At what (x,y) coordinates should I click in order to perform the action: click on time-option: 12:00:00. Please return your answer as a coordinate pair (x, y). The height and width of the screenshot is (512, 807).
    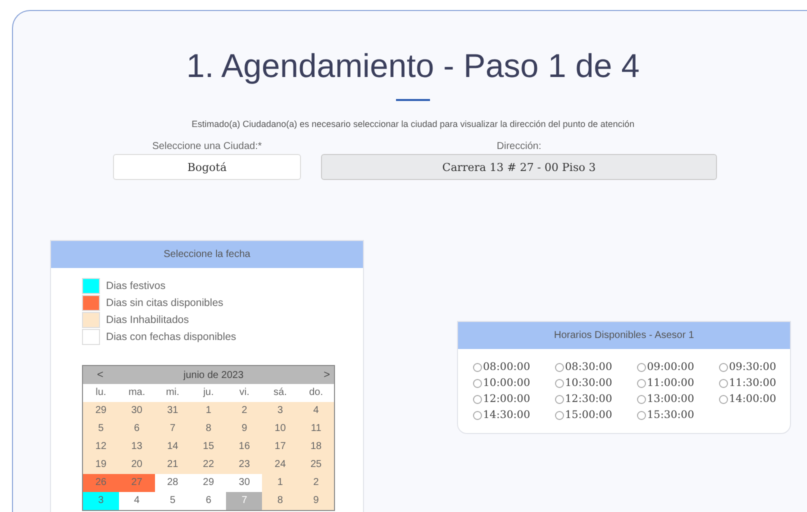
    Looking at the image, I should click on (506, 399).